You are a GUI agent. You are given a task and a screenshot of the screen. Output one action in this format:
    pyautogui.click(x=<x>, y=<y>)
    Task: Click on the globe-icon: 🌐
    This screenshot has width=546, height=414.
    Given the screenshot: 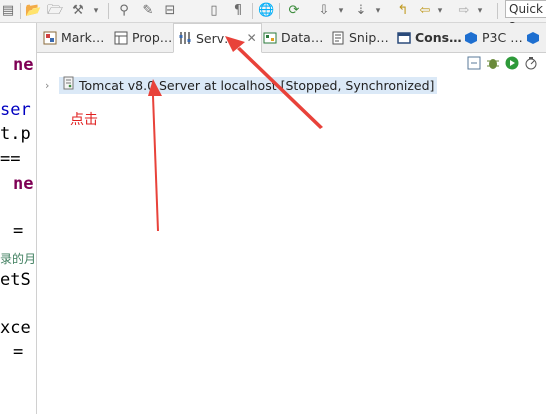 What is the action you would take?
    pyautogui.click(x=266, y=11)
    